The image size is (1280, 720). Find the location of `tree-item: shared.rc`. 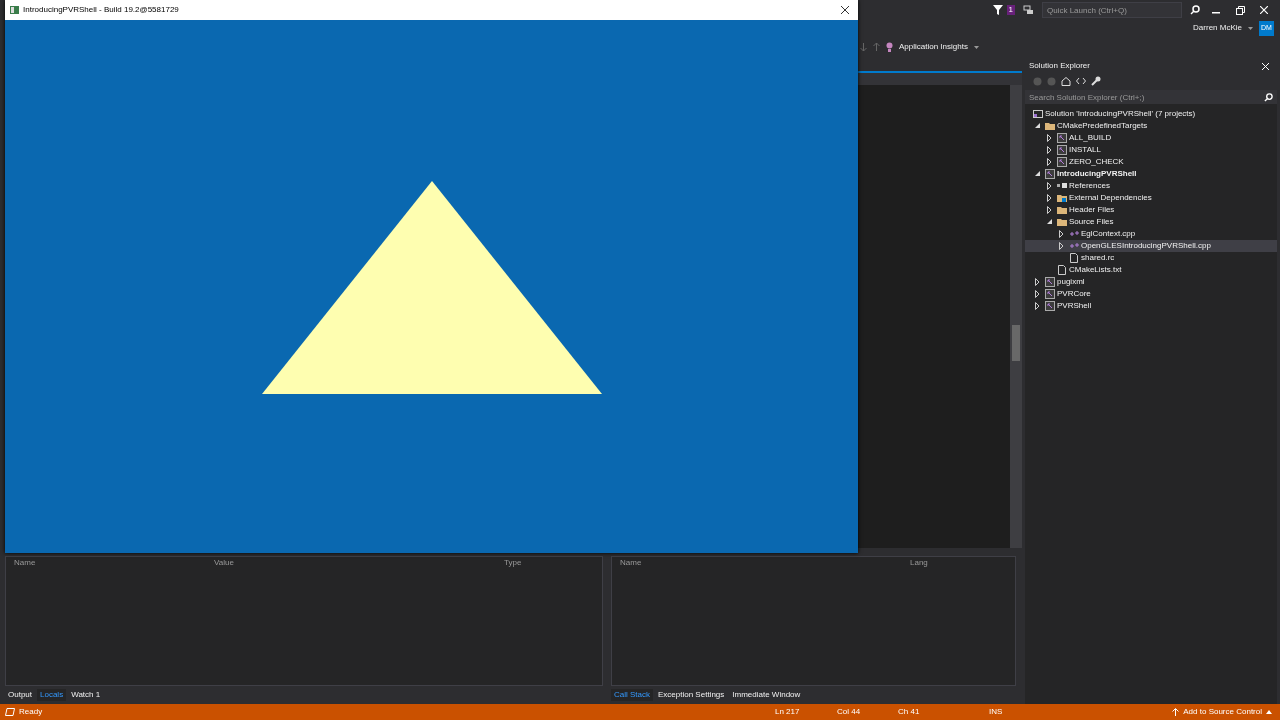

tree-item: shared.rc is located at coordinates (1151, 258).